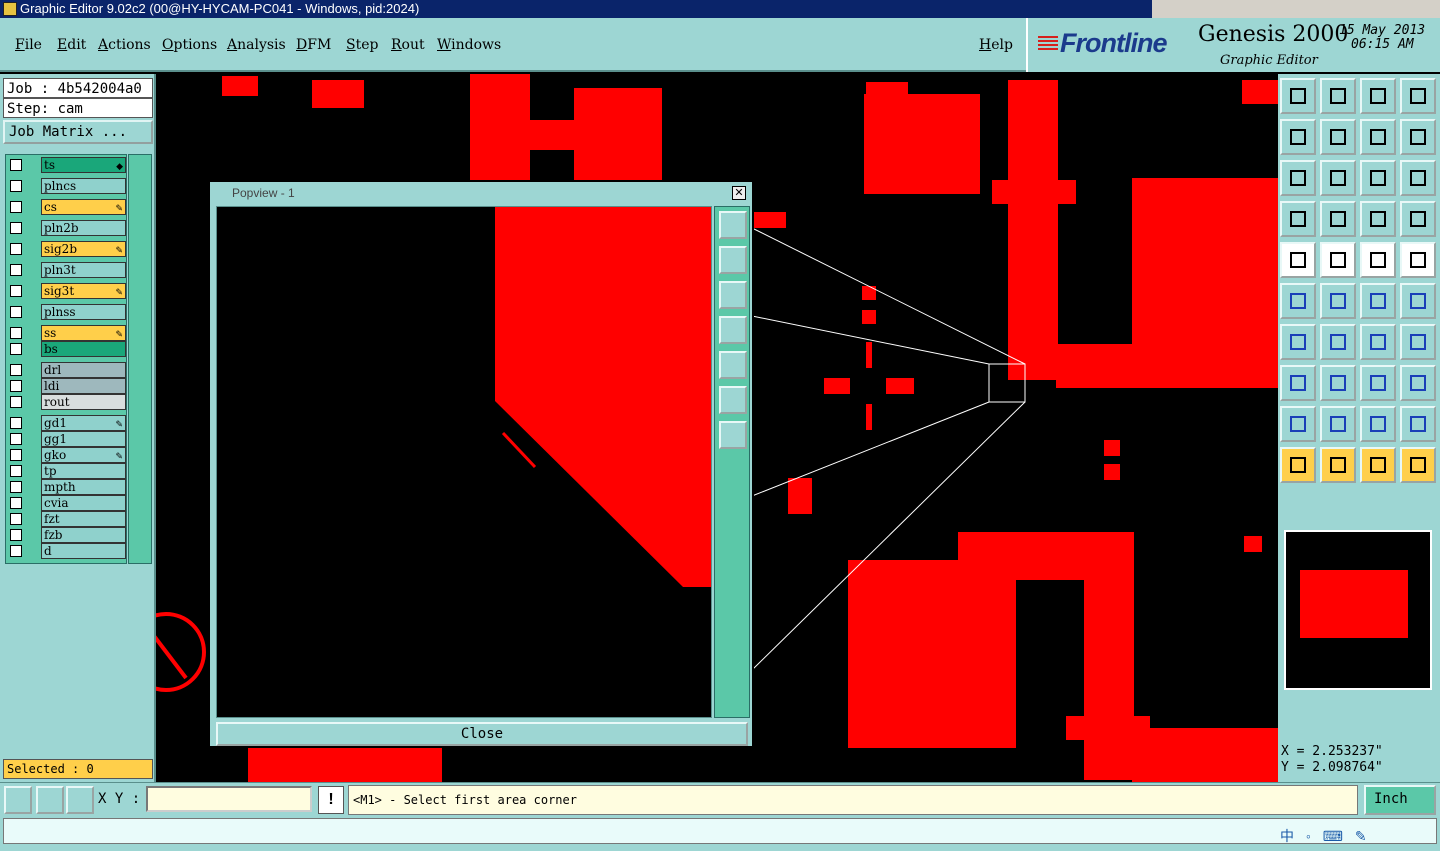 This screenshot has height=851, width=1440. I want to click on layer-row-gd1: gd1 ✎, so click(67, 423).